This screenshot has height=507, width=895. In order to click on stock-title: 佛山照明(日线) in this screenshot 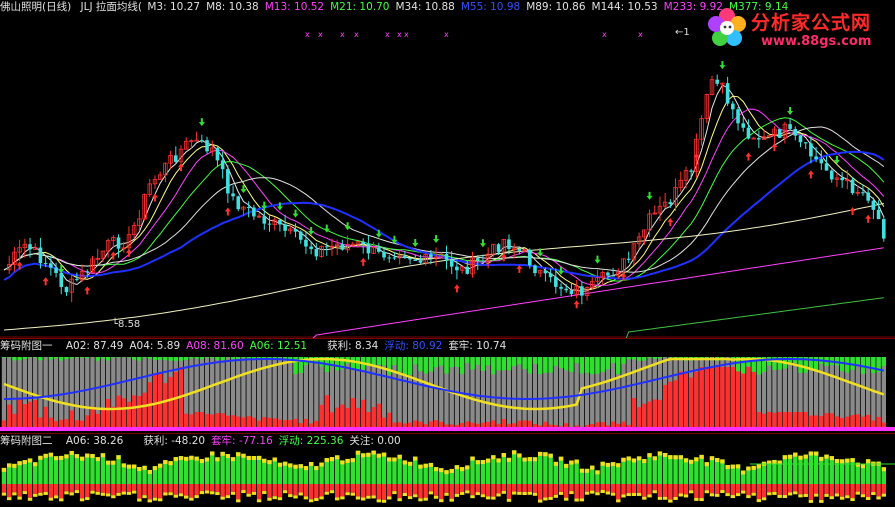, I will do `click(35, 7)`.